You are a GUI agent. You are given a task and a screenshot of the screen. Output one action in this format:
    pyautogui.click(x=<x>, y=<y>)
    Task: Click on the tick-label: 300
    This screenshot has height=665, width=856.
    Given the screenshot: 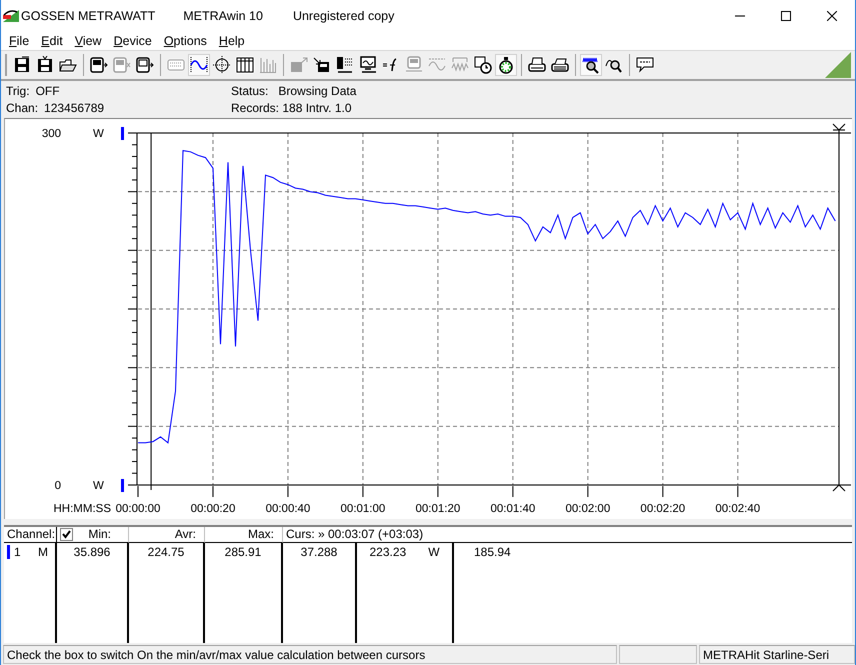 What is the action you would take?
    pyautogui.click(x=51, y=134)
    